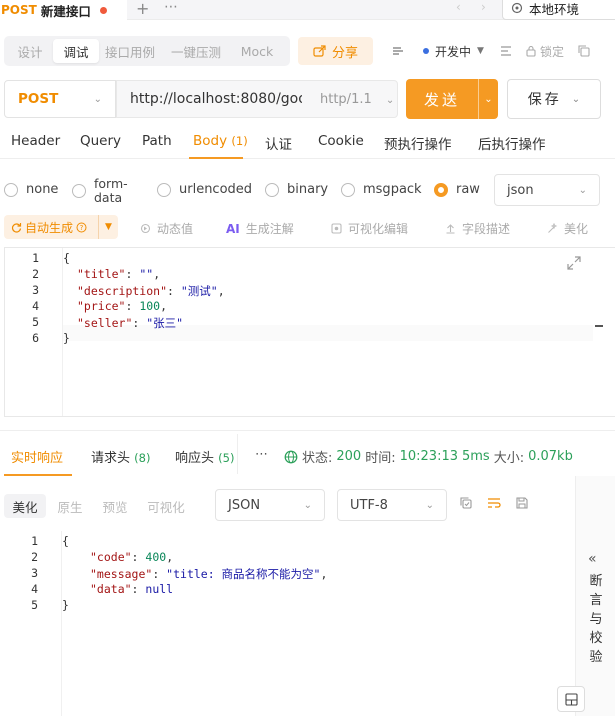  I want to click on radio-binary: binary, so click(296, 189).